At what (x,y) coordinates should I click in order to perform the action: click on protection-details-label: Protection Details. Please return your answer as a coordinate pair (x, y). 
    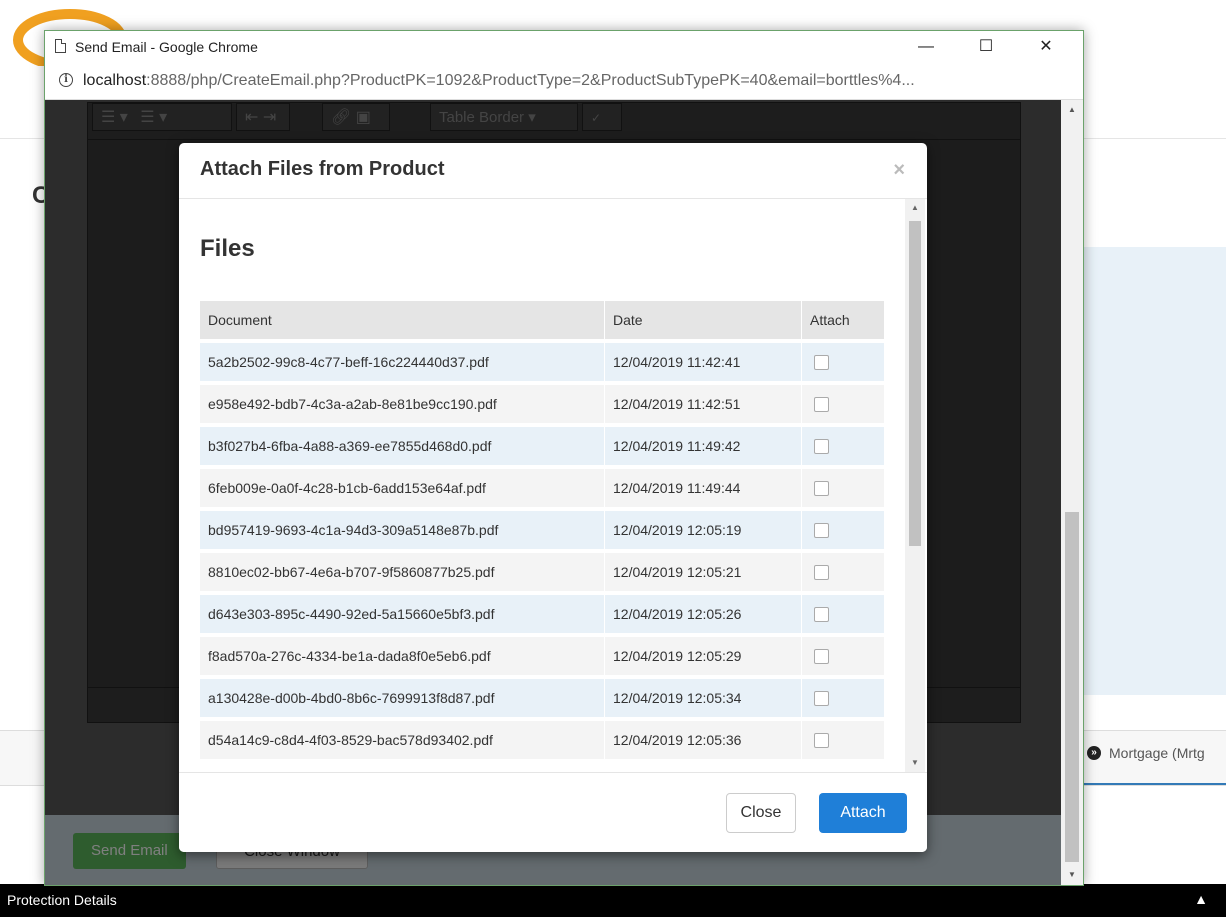
    Looking at the image, I should click on (62, 900).